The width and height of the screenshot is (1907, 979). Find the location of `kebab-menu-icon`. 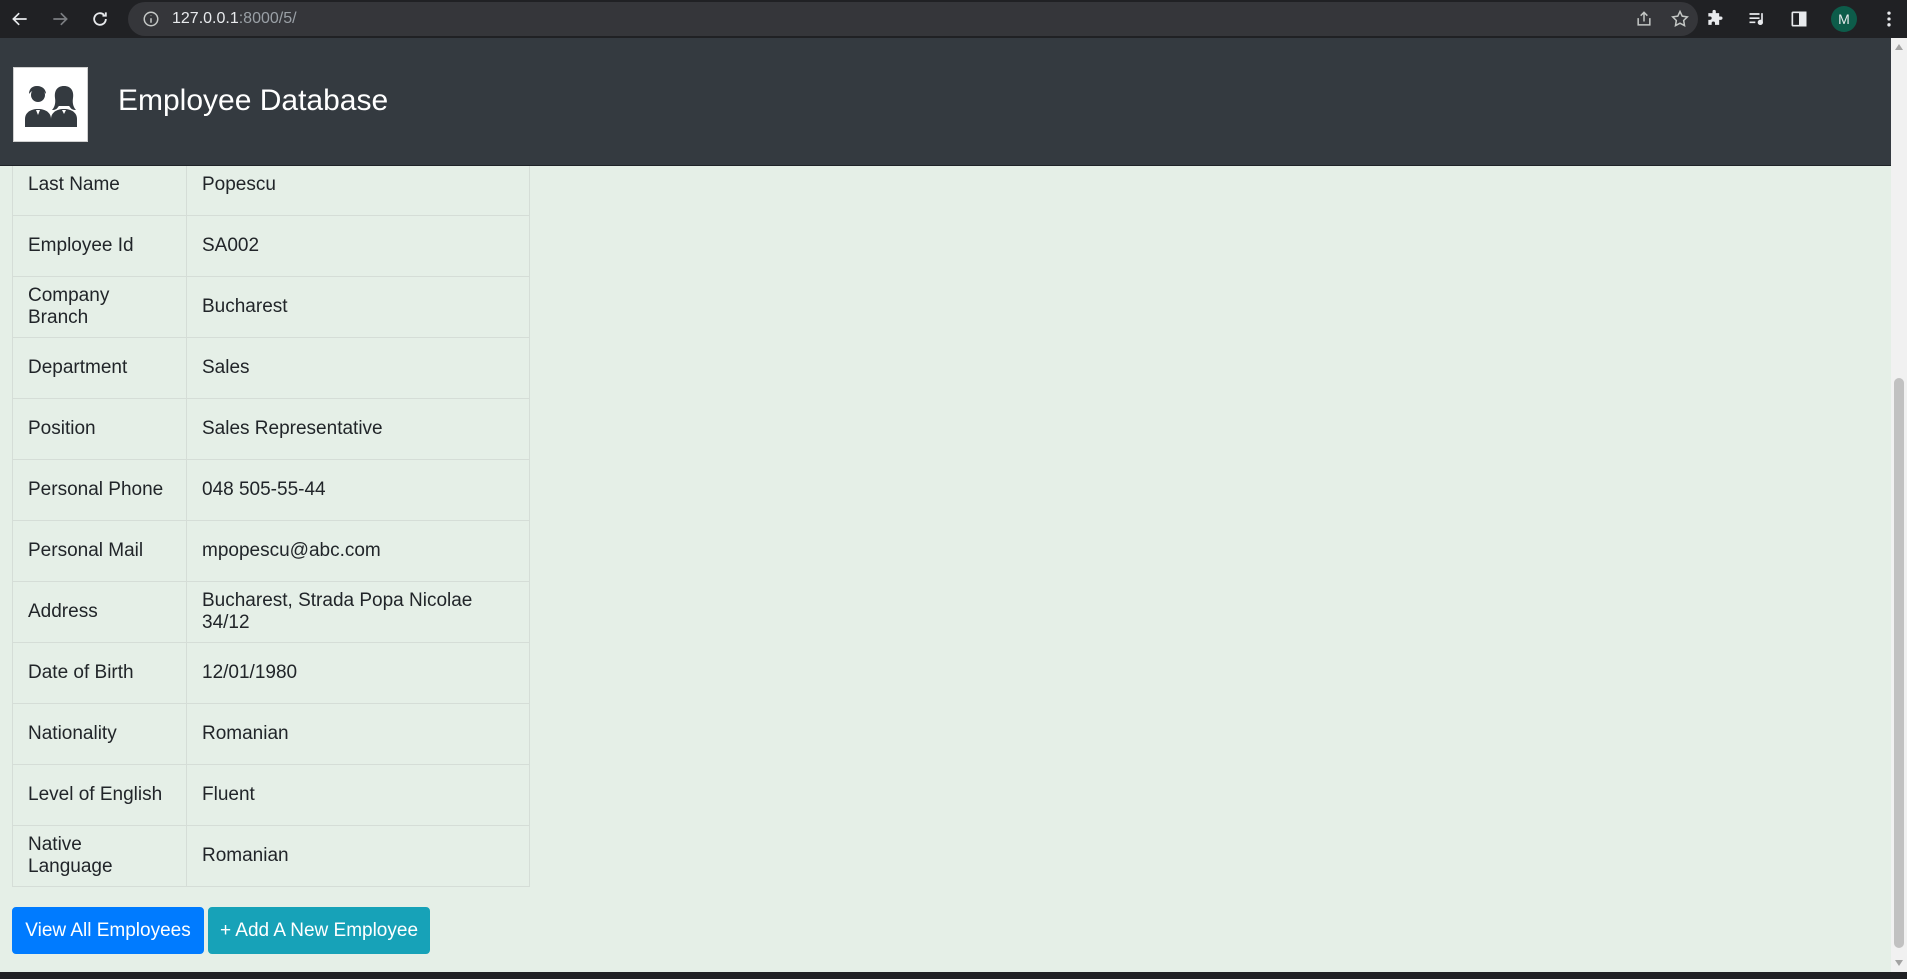

kebab-menu-icon is located at coordinates (1889, 19).